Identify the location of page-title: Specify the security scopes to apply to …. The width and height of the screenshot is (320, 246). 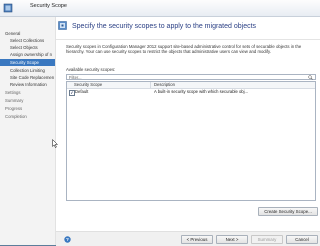
(164, 26).